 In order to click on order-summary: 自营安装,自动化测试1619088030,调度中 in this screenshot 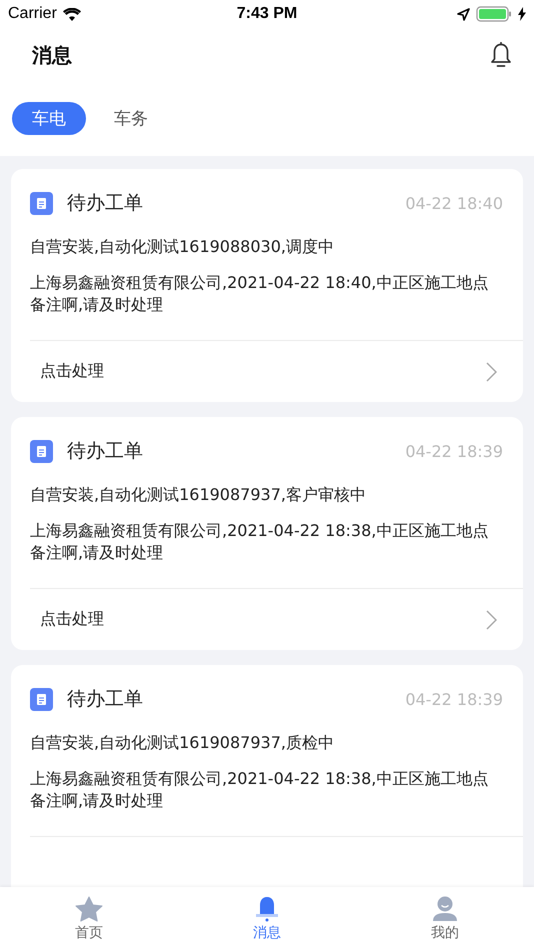, I will do `click(182, 247)`.